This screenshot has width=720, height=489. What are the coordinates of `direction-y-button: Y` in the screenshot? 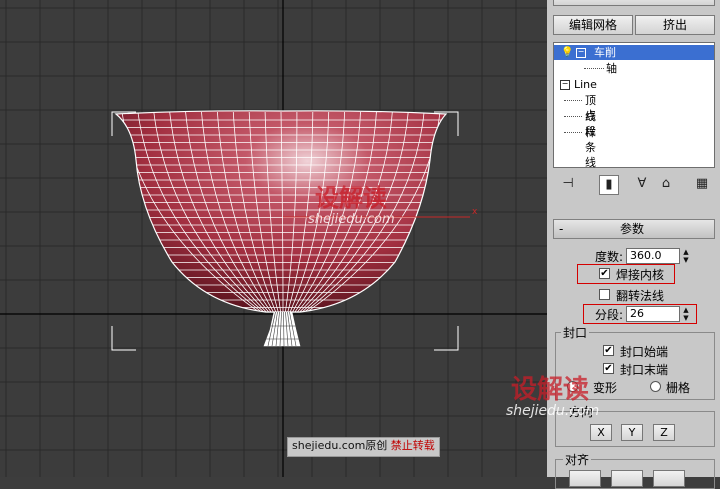 It's located at (632, 432).